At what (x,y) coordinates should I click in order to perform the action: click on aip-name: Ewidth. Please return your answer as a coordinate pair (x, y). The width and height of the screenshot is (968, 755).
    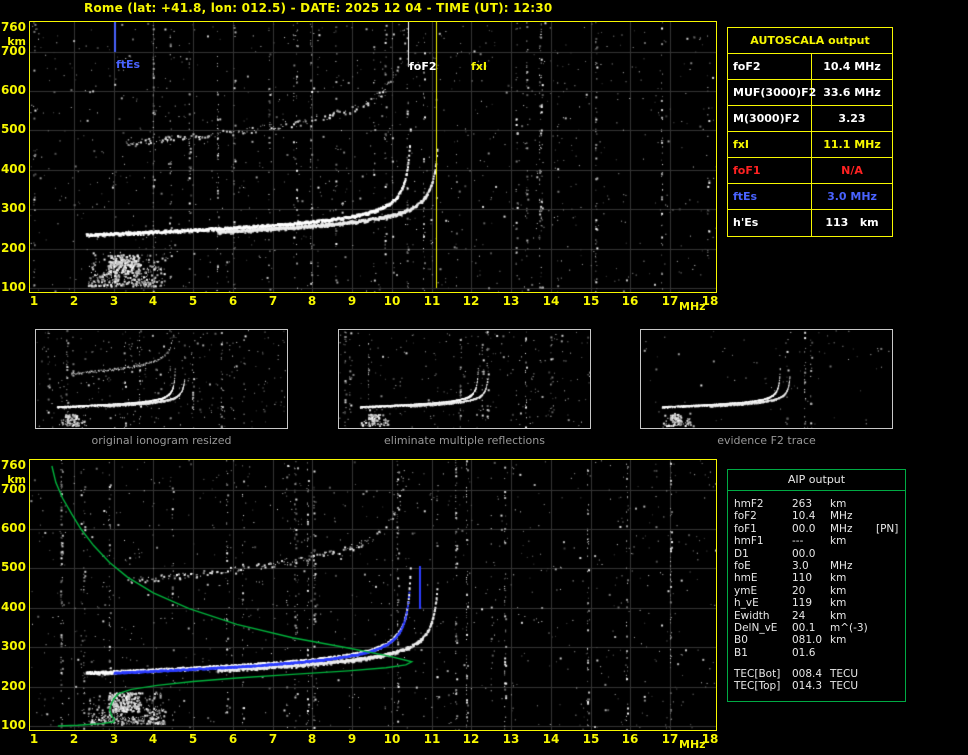
    Looking at the image, I should click on (752, 615).